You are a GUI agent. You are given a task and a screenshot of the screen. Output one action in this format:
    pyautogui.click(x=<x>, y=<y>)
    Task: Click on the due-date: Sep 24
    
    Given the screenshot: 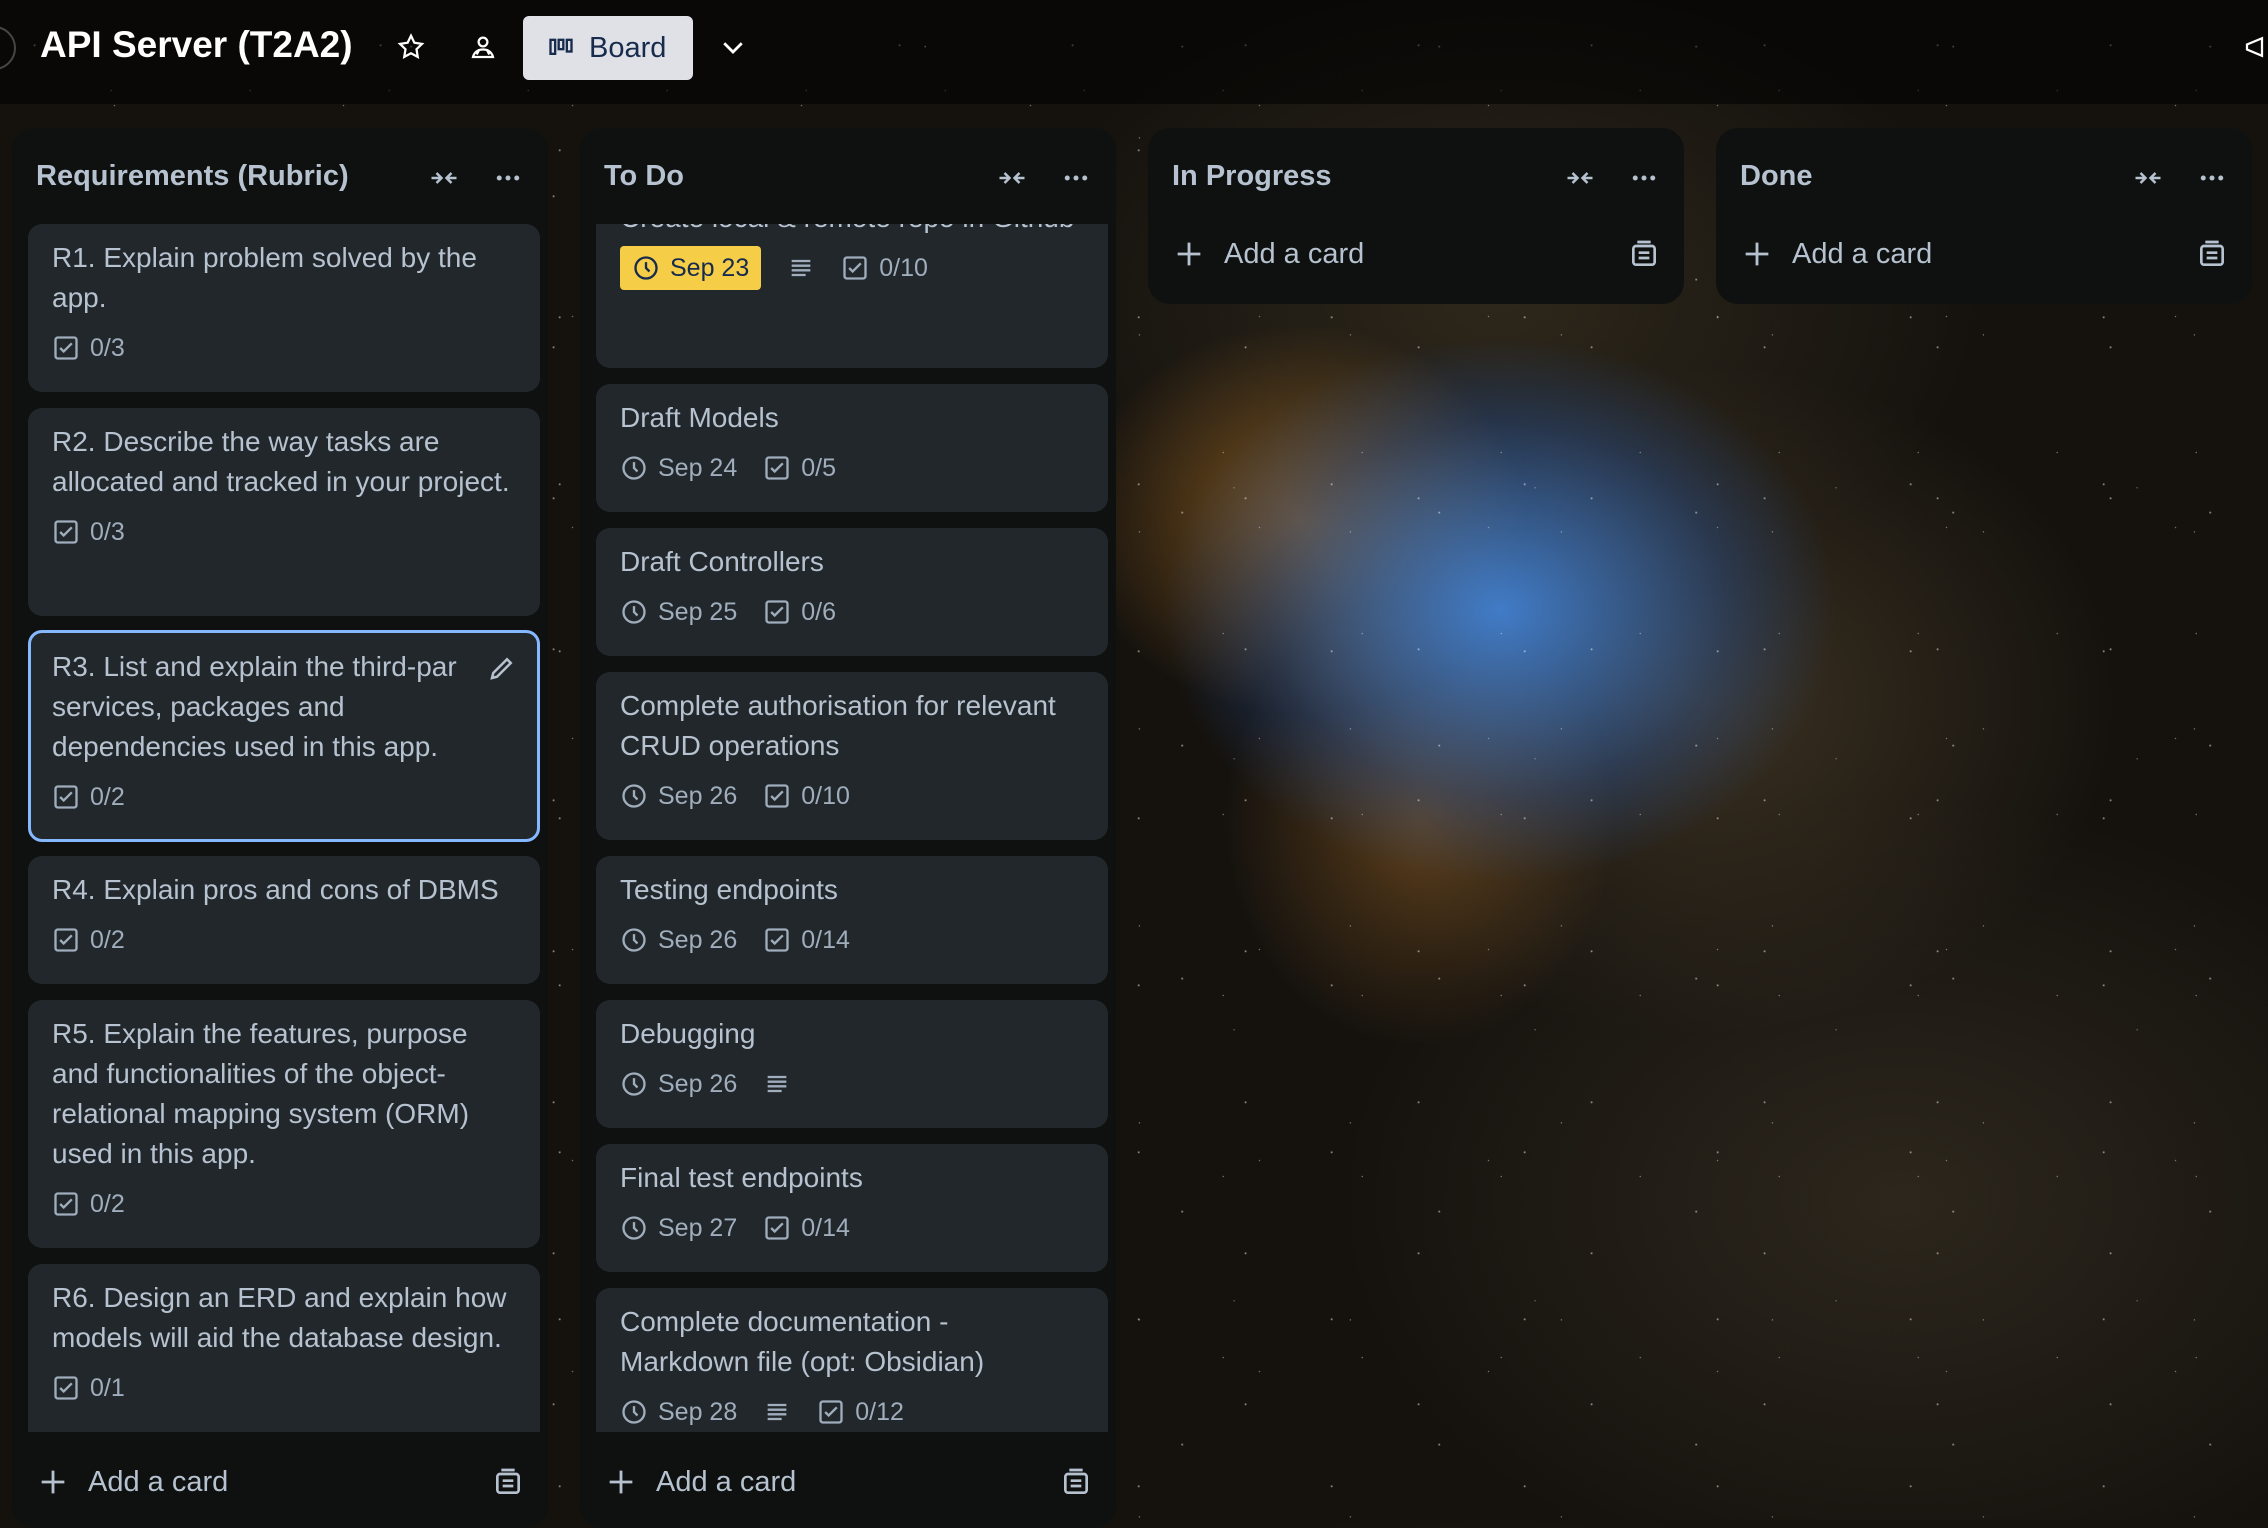 What is the action you would take?
    pyautogui.click(x=698, y=467)
    